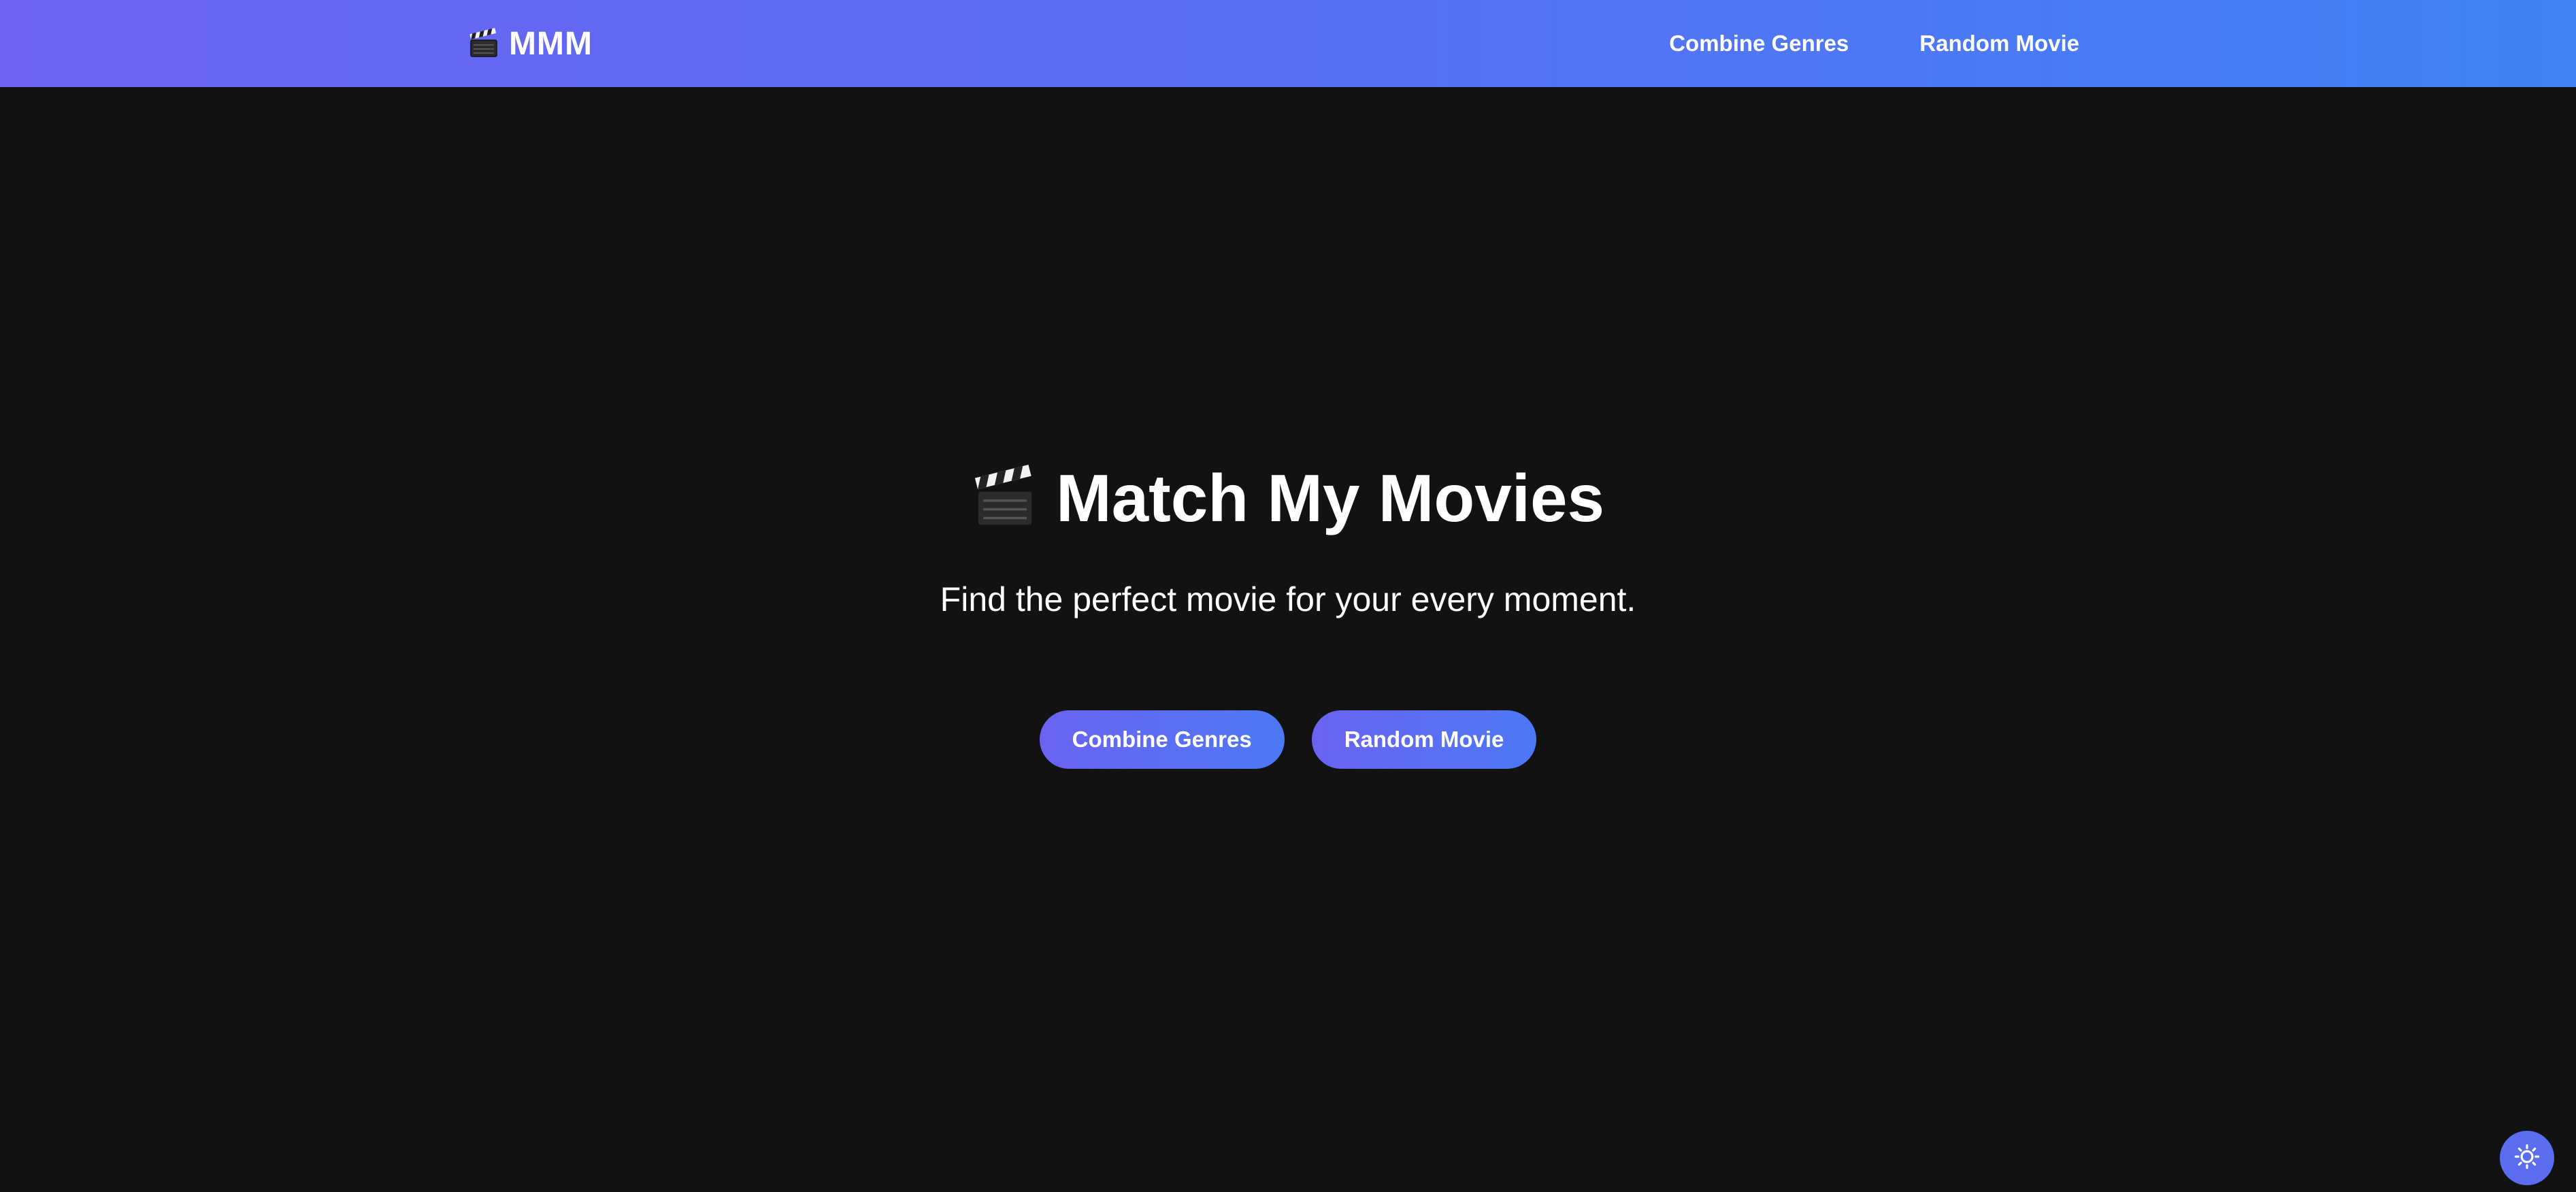 This screenshot has height=1192, width=2576. Describe the element at coordinates (1999, 43) in the screenshot. I see `nav-link-random-movie: Random Movie` at that location.